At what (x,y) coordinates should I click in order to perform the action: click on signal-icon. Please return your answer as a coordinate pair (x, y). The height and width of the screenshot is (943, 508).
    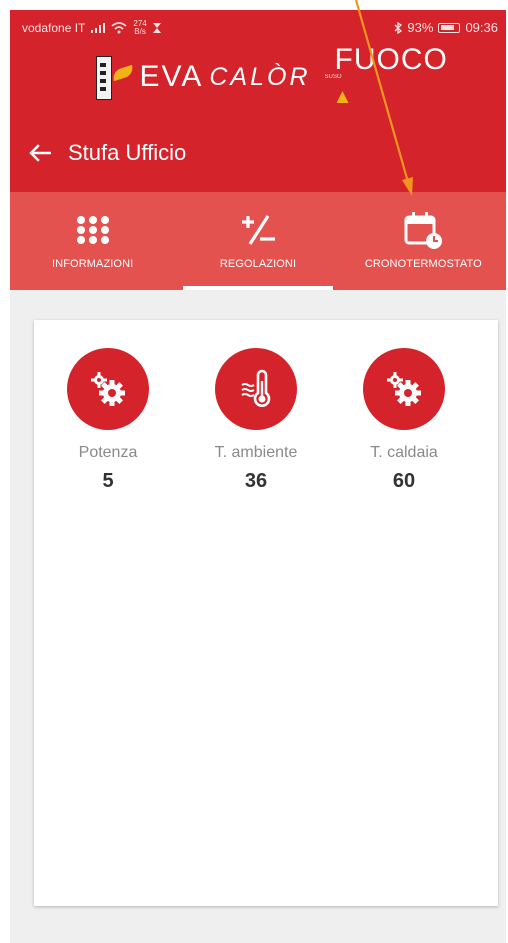
    Looking at the image, I should click on (98, 28).